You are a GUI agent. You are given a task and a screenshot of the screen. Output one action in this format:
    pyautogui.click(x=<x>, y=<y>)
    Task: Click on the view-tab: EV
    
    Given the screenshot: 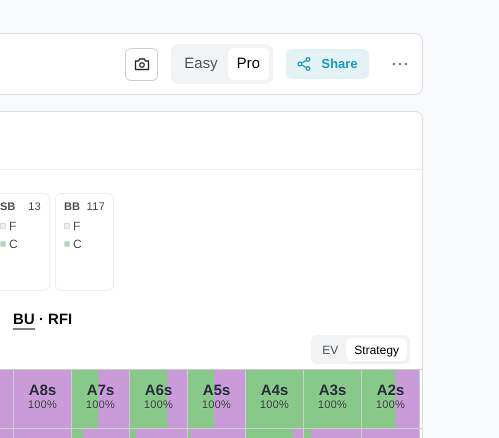 What is the action you would take?
    pyautogui.click(x=330, y=349)
    